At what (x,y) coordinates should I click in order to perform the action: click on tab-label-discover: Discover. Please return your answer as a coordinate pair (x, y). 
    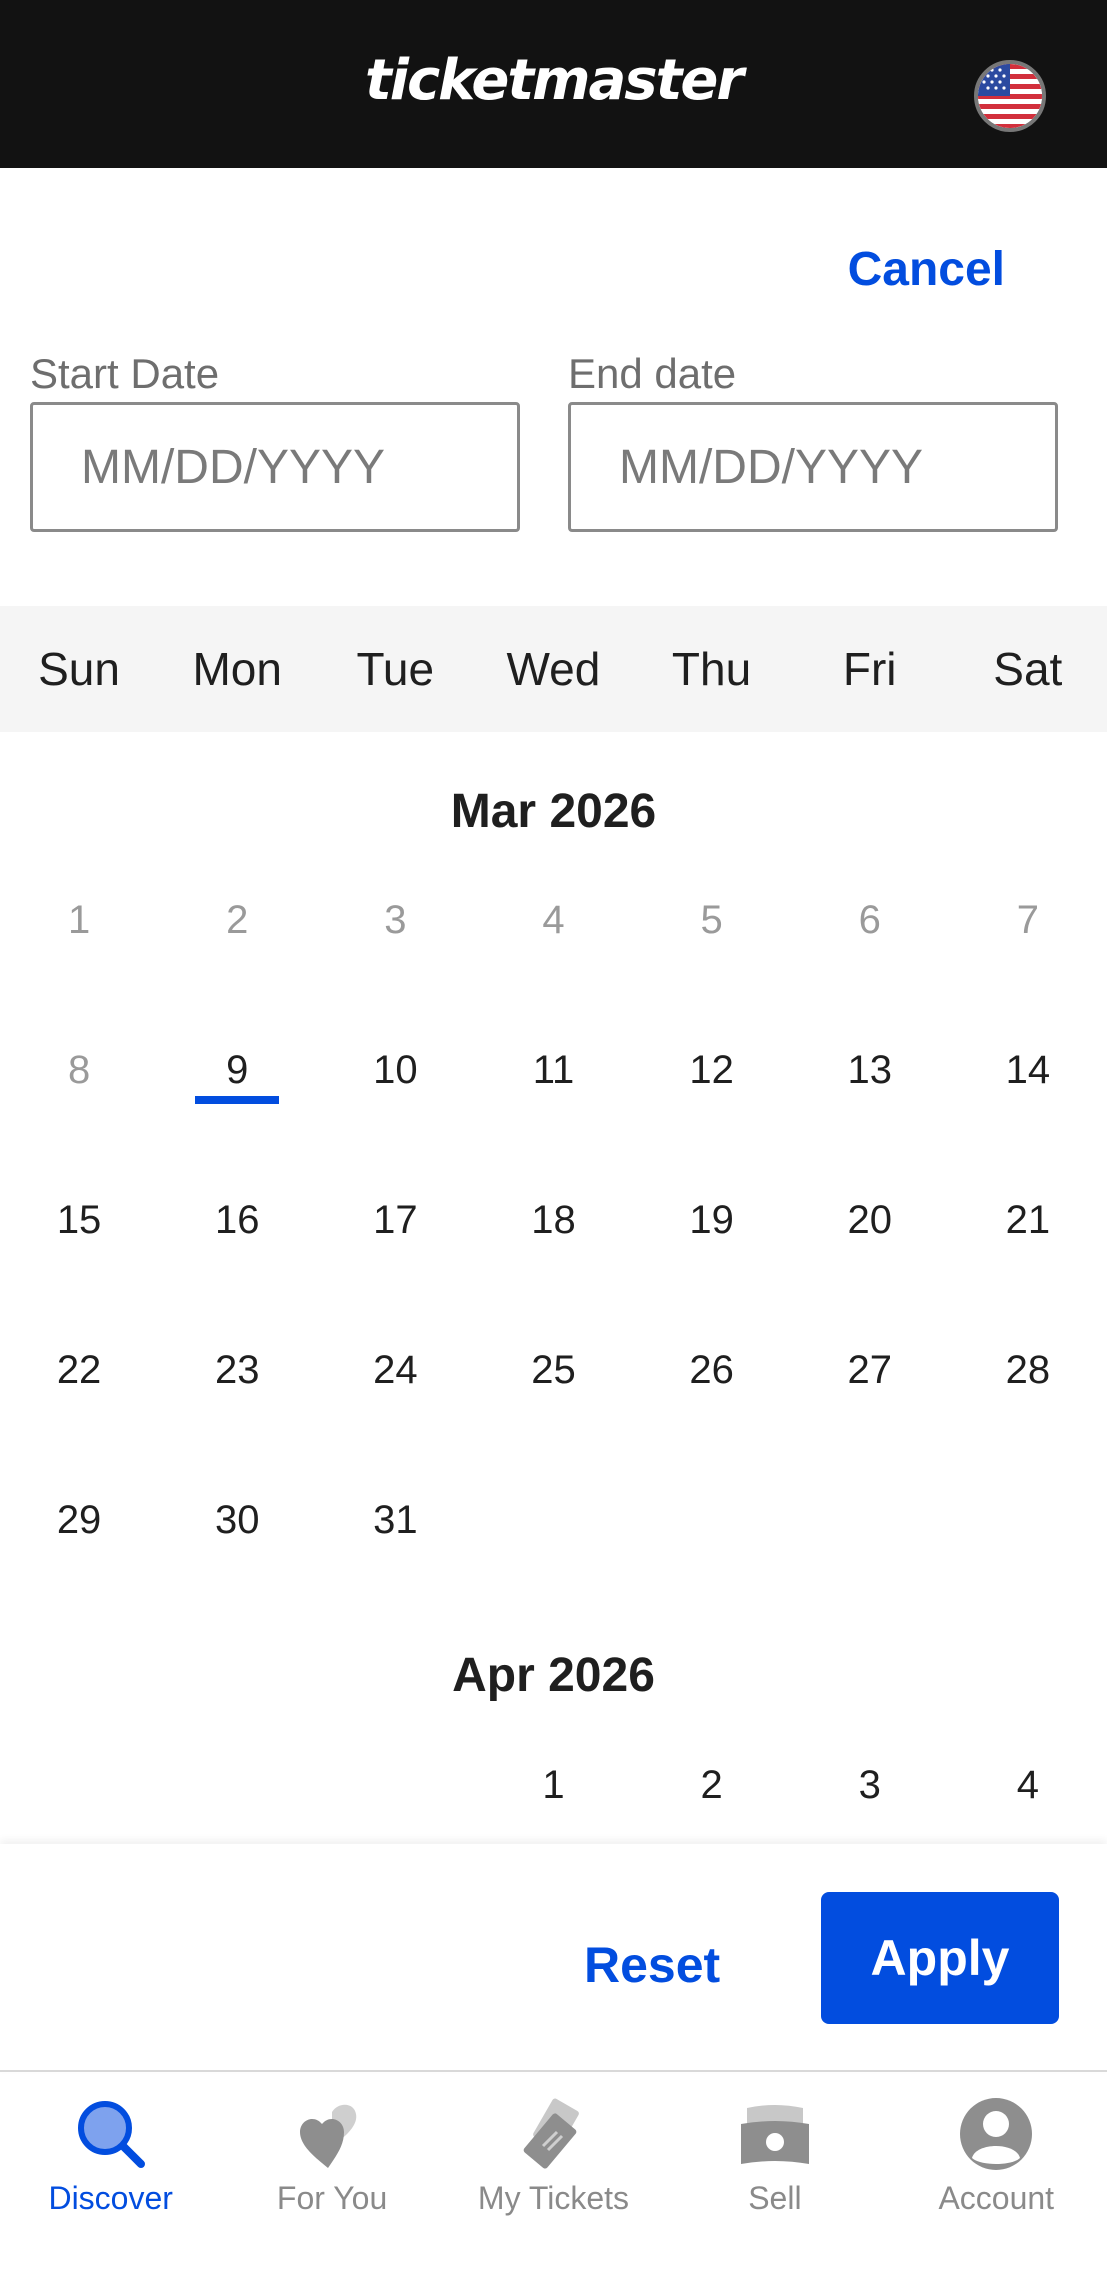
    Looking at the image, I should click on (110, 2198).